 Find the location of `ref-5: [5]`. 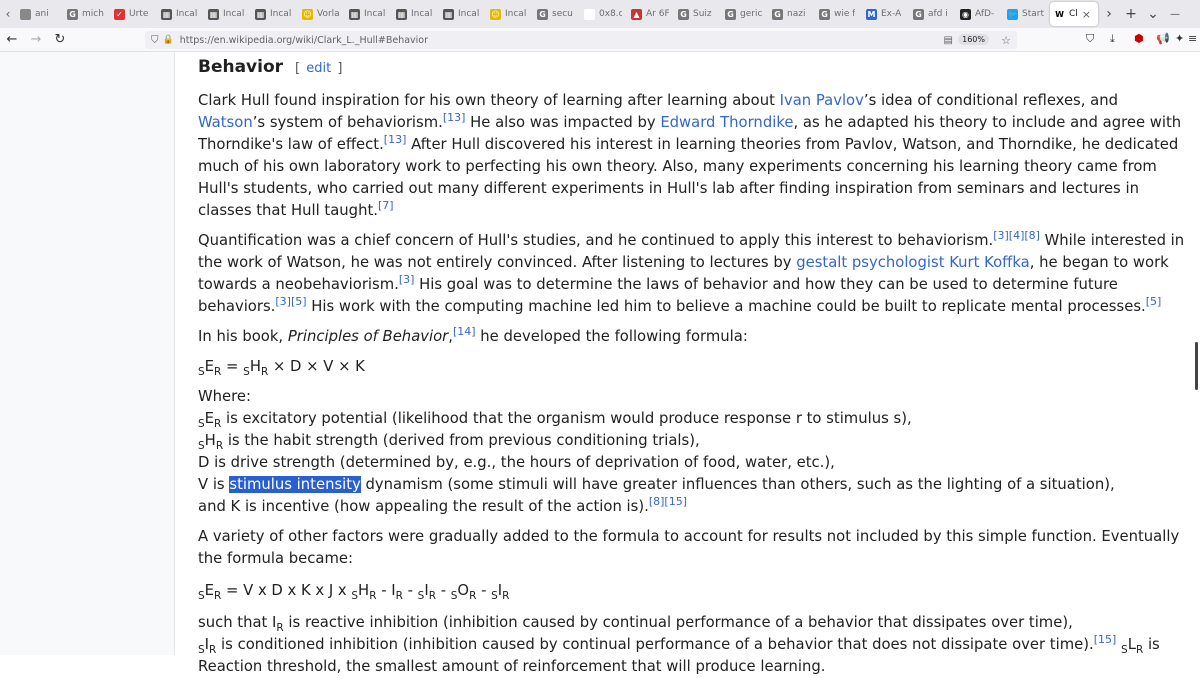

ref-5: [5] is located at coordinates (1154, 301).